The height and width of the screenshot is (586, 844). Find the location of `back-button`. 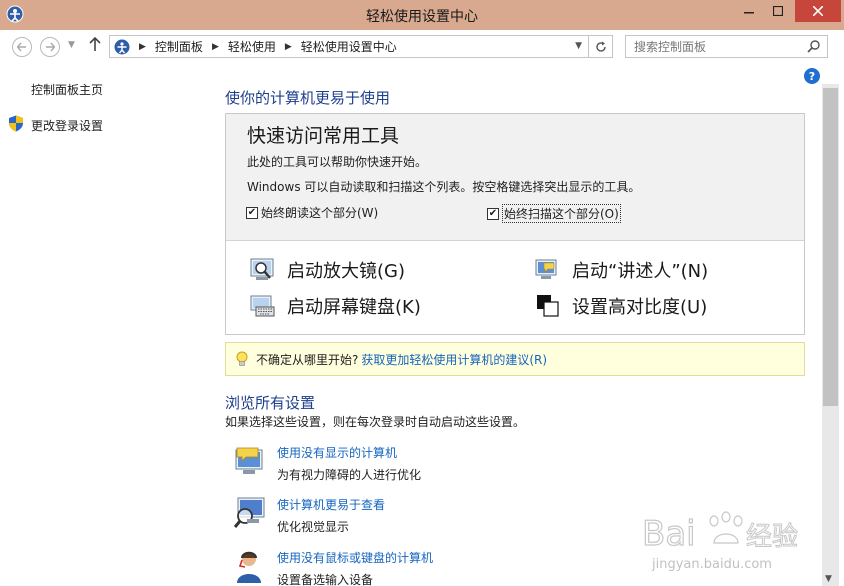

back-button is located at coordinates (22, 47).